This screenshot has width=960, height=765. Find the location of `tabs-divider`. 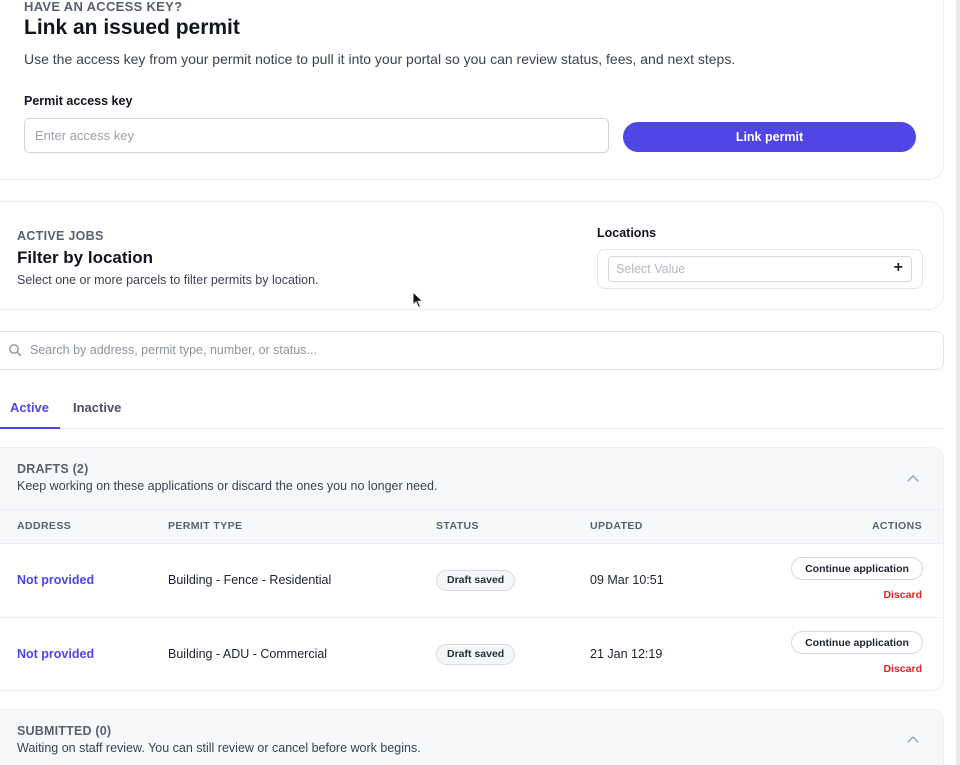

tabs-divider is located at coordinates (472, 428).